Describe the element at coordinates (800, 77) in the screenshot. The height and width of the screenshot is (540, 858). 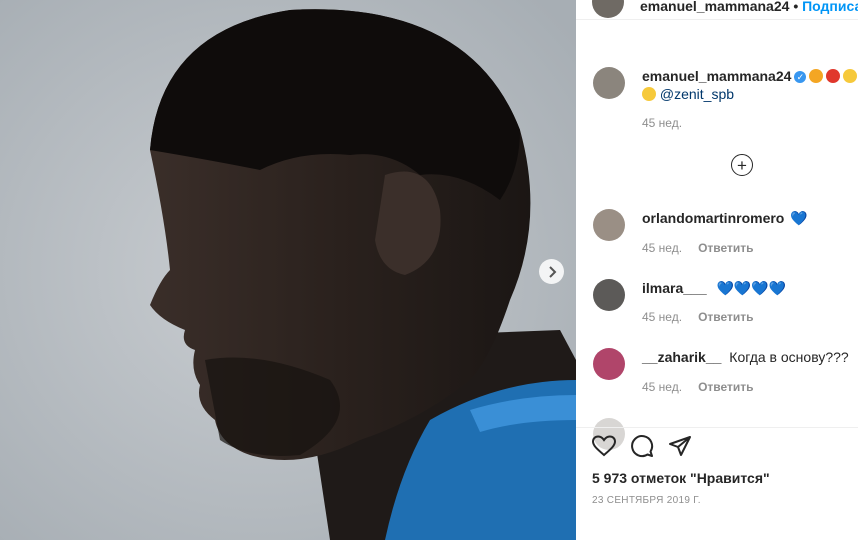
I see `verified-badge-icon: ✓` at that location.